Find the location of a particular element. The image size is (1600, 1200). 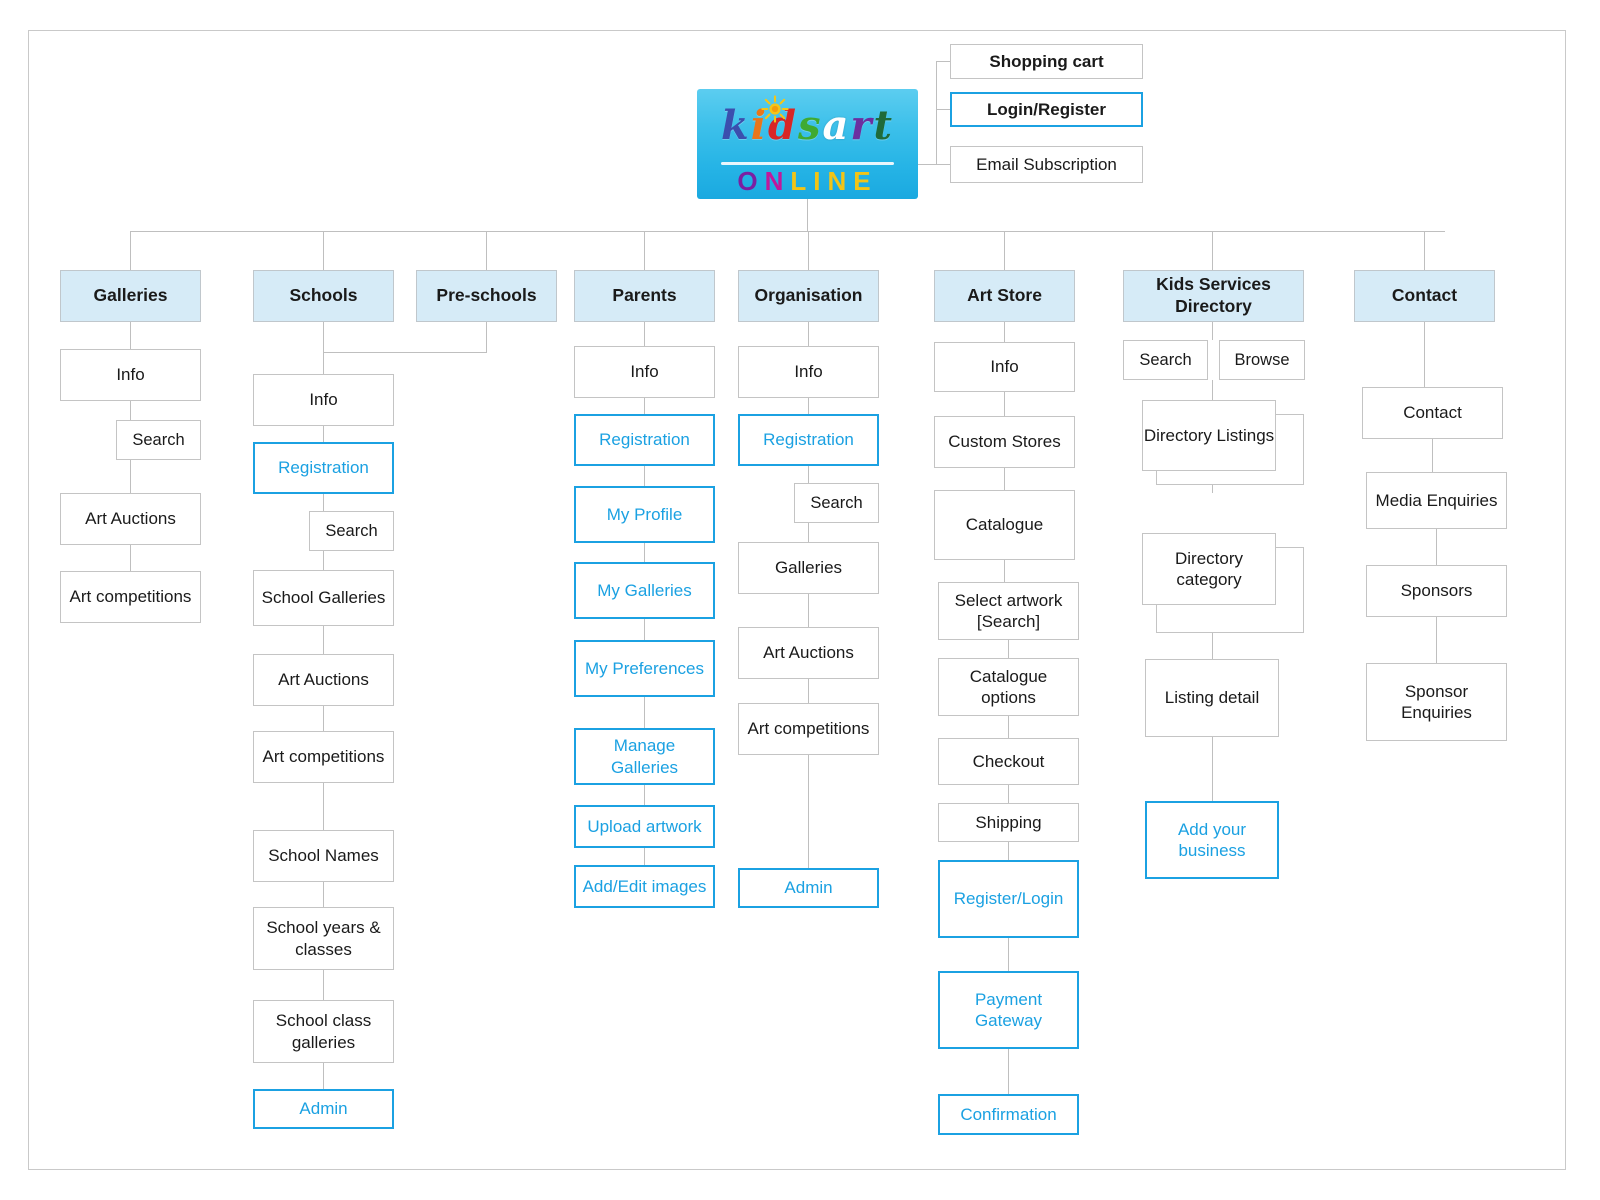

node-ksd-browse: Browse is located at coordinates (1262, 360).